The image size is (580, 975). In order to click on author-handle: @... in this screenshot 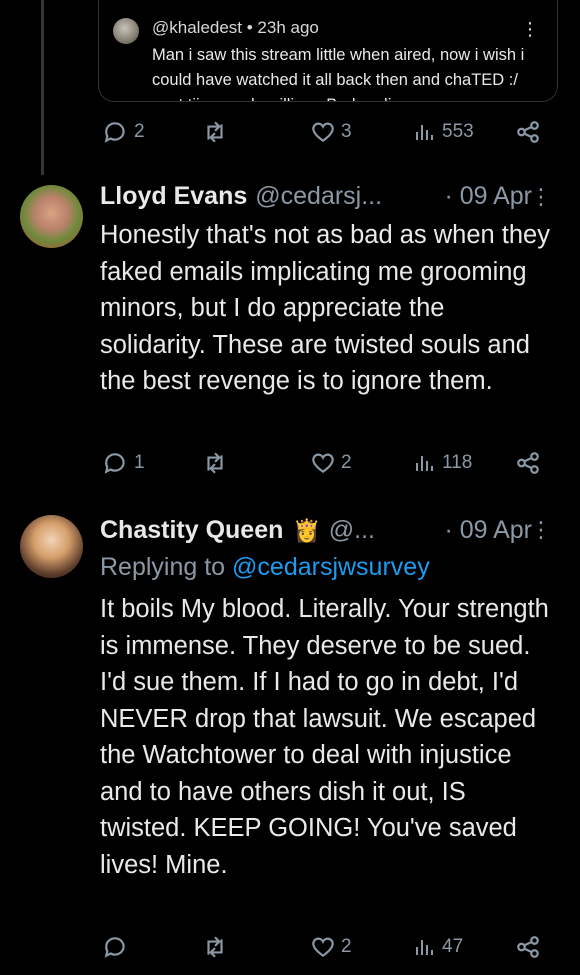, I will do `click(352, 530)`.